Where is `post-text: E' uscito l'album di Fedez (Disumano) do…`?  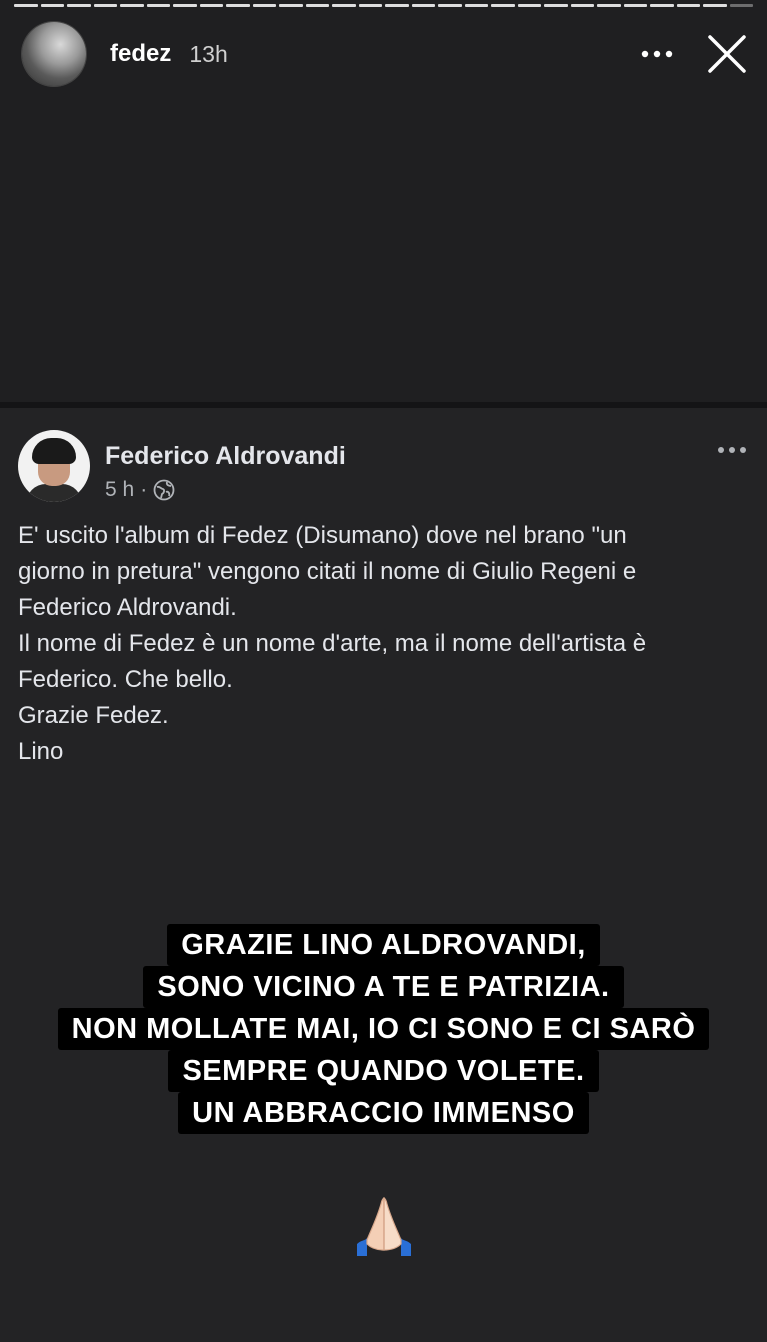 post-text: E' uscito l'album di Fedez (Disumano) do… is located at coordinates (332, 643).